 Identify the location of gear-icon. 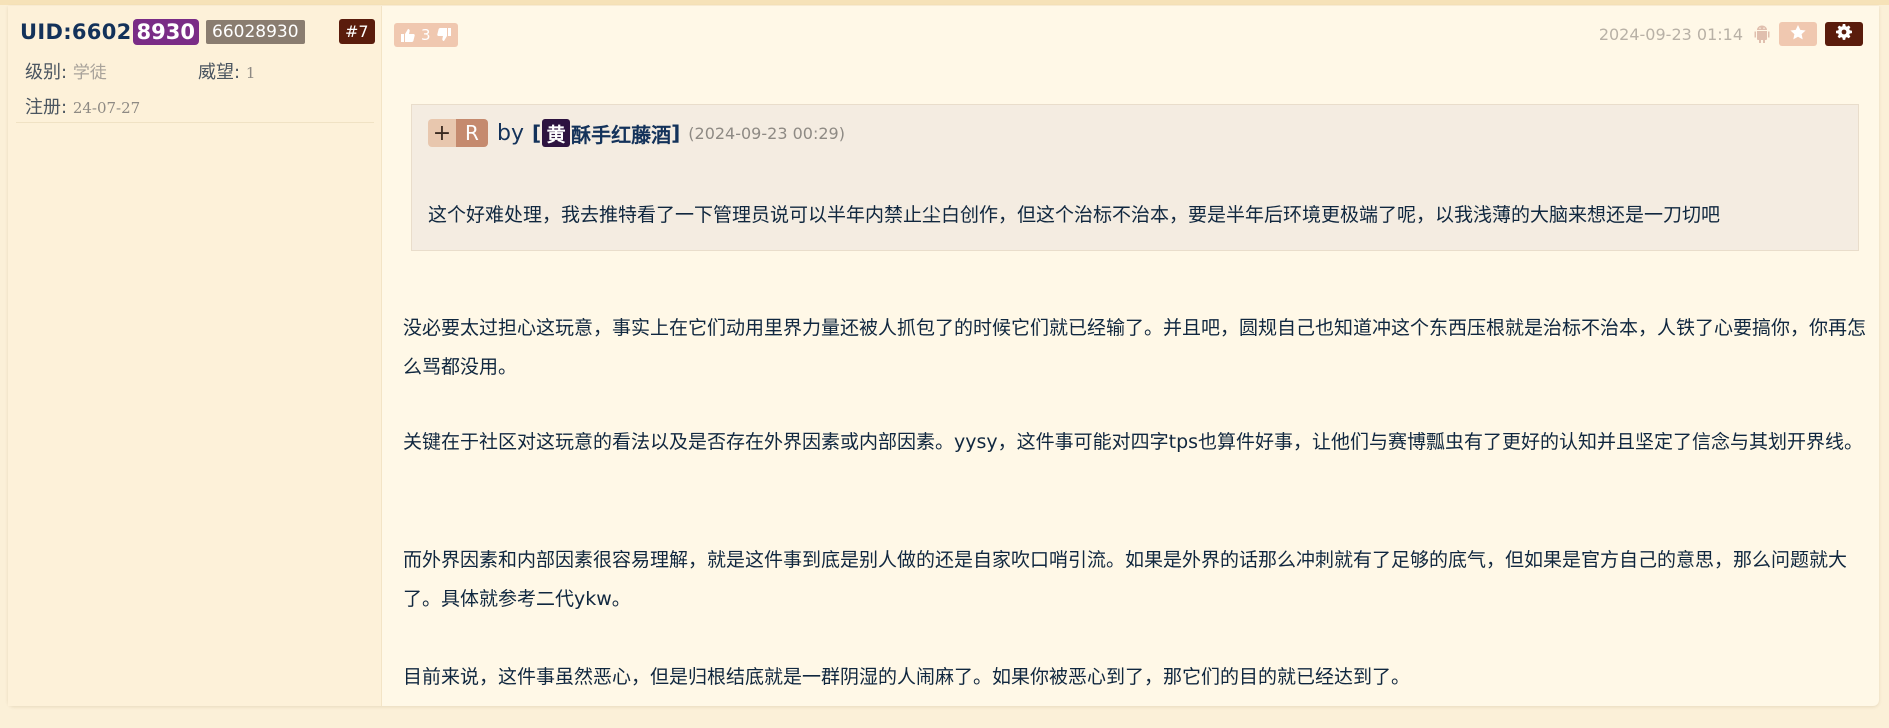
(1844, 34).